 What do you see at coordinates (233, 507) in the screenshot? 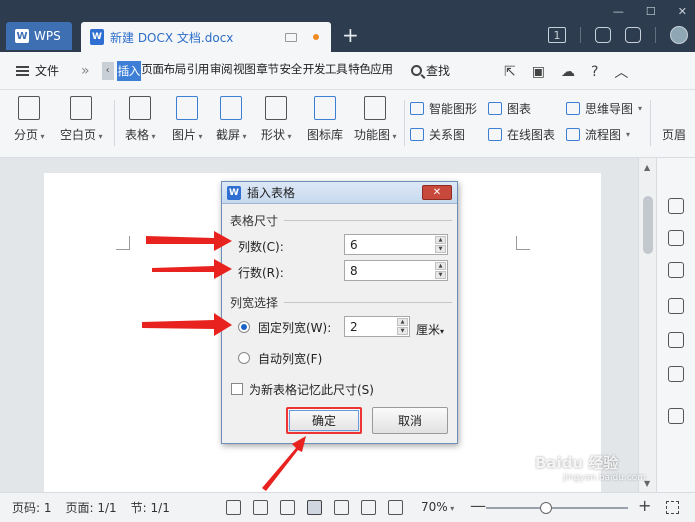
I see `fullscreen-icon` at bounding box center [233, 507].